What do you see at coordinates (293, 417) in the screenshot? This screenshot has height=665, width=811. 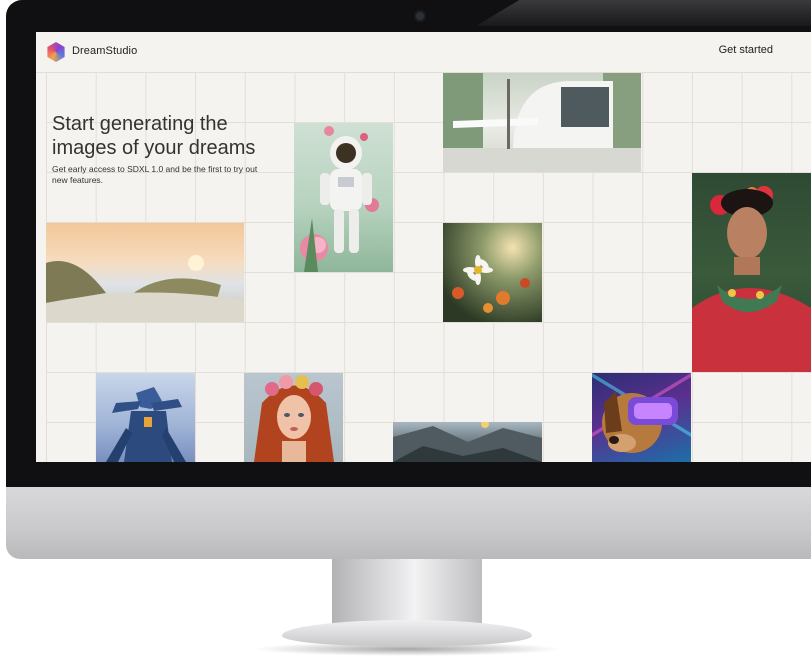 I see `red-hair-portrait-image` at bounding box center [293, 417].